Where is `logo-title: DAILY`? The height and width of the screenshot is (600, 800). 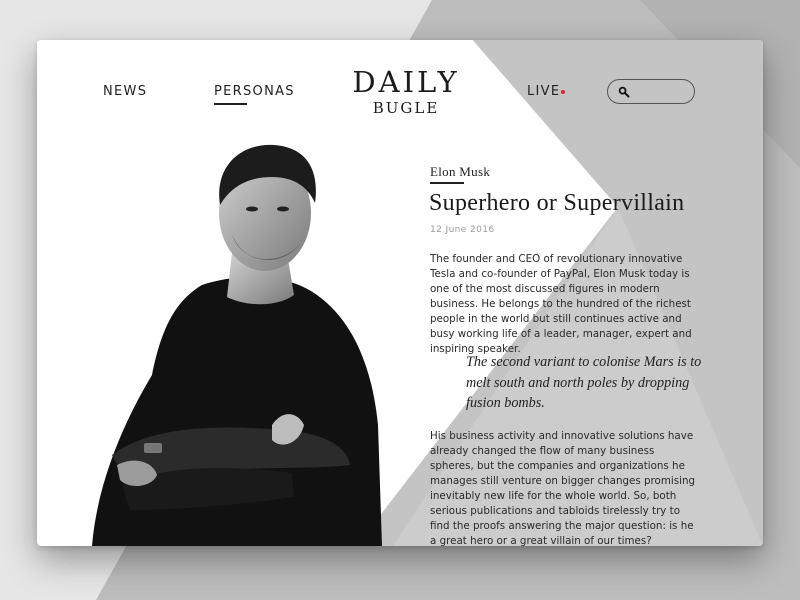
logo-title: DAILY is located at coordinates (406, 82).